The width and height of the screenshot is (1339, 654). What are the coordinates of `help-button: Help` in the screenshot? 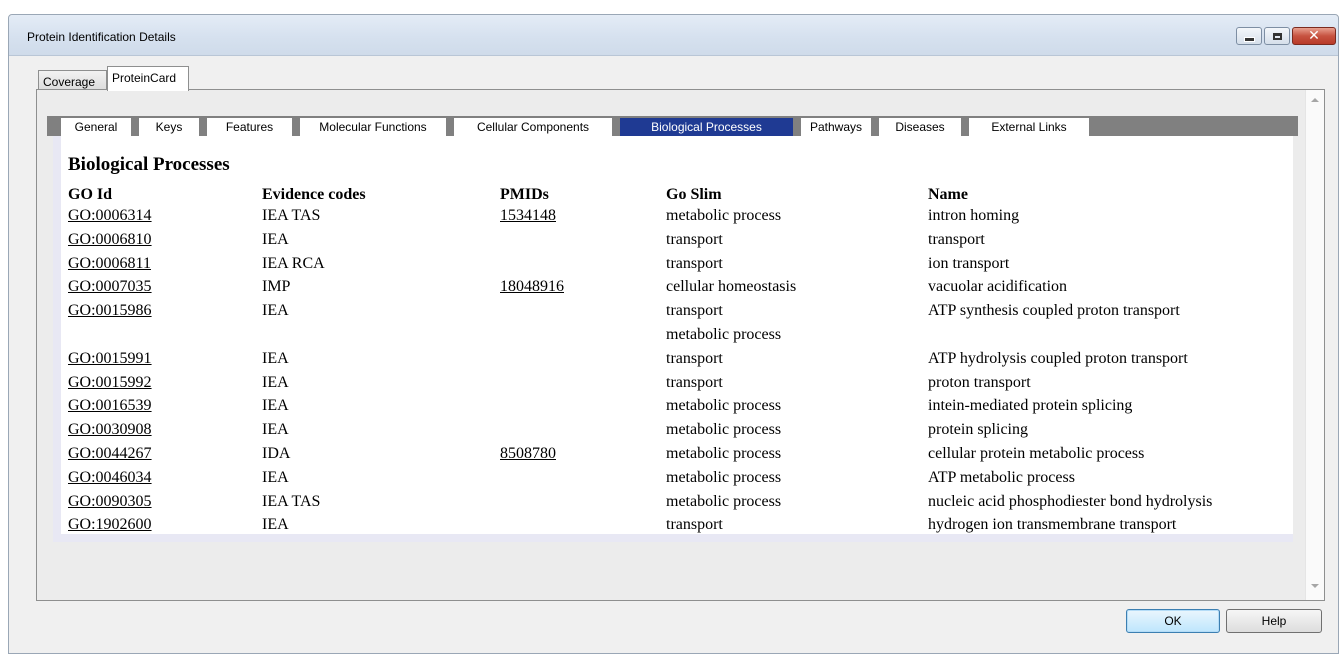 It's located at (1274, 621).